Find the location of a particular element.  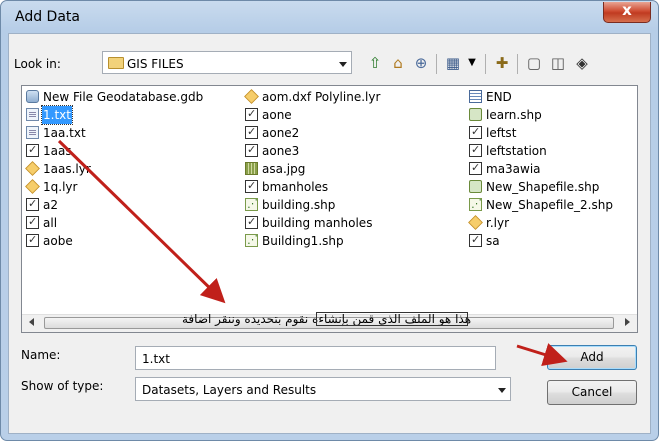

show-of-type-value: Datasets, Layers and Results is located at coordinates (229, 390).